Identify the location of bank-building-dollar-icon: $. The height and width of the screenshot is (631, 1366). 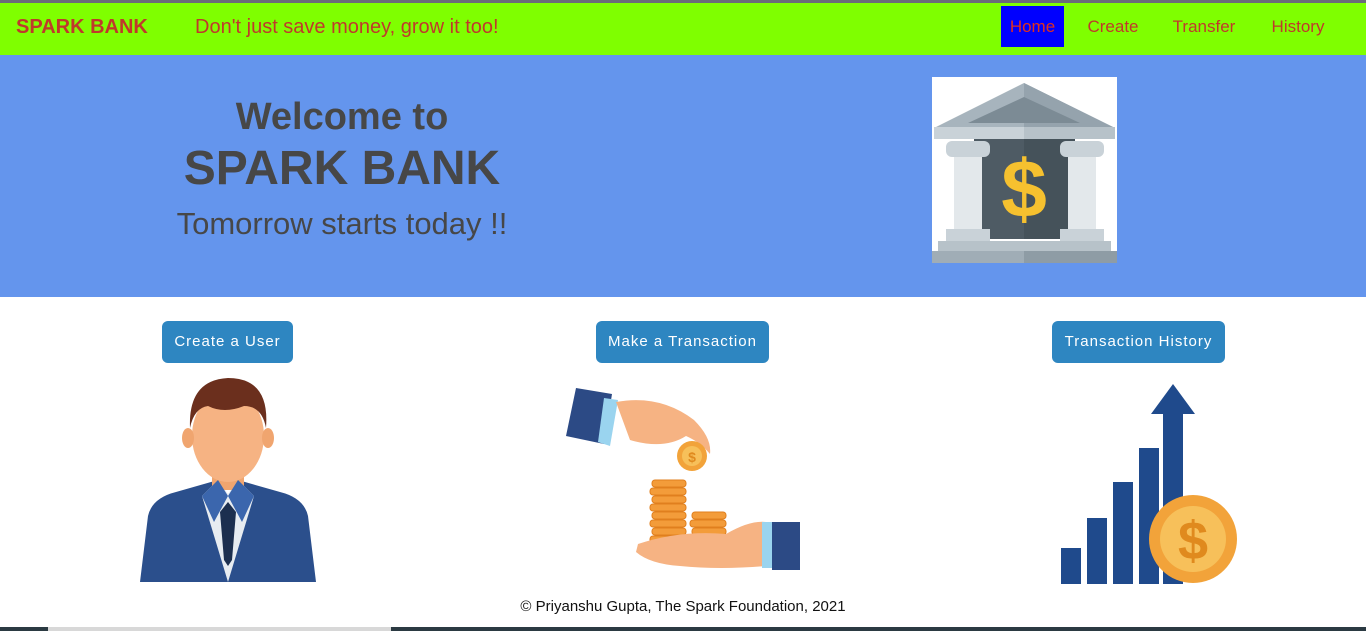
(1024, 170).